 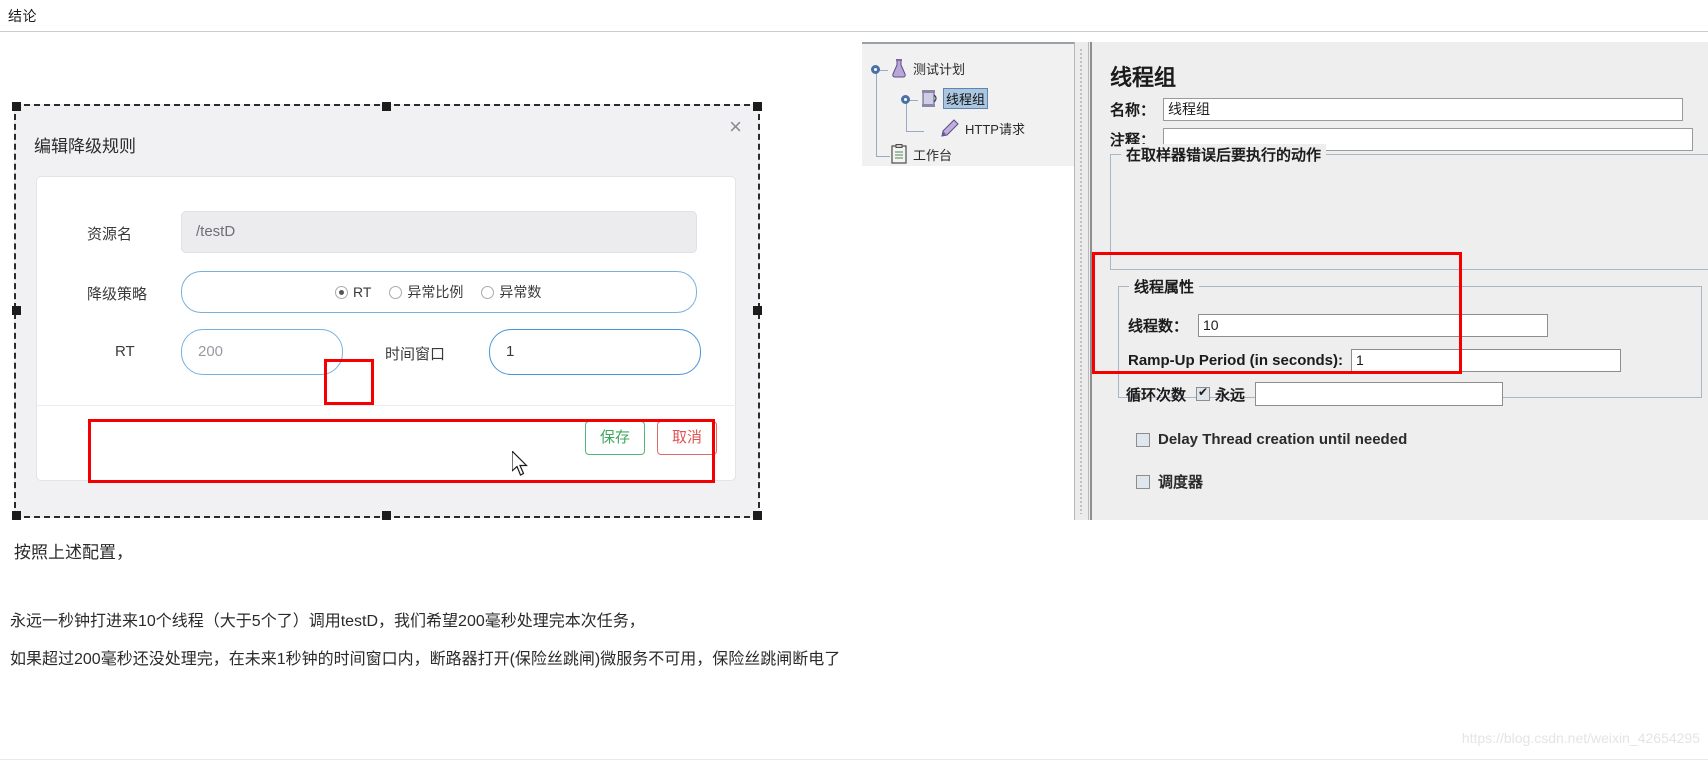 I want to click on radio-option-exception-ratio-label: 异常比例, so click(x=435, y=292).